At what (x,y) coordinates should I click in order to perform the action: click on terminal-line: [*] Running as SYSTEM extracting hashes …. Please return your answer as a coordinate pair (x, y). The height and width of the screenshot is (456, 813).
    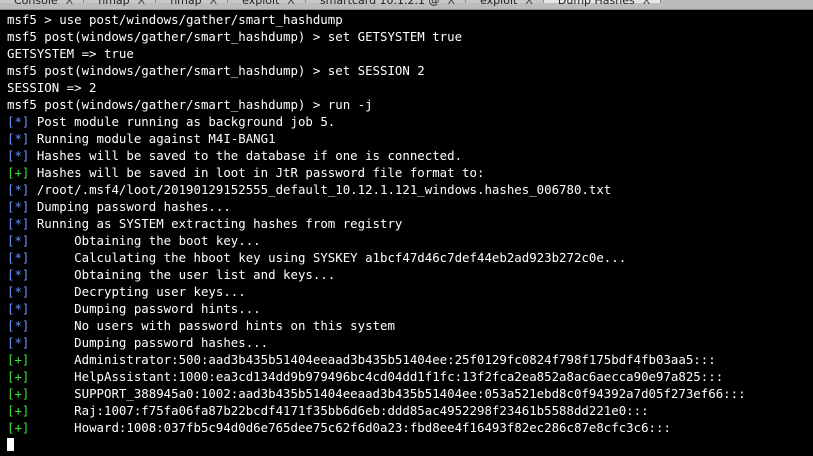
    Looking at the image, I should click on (410, 223).